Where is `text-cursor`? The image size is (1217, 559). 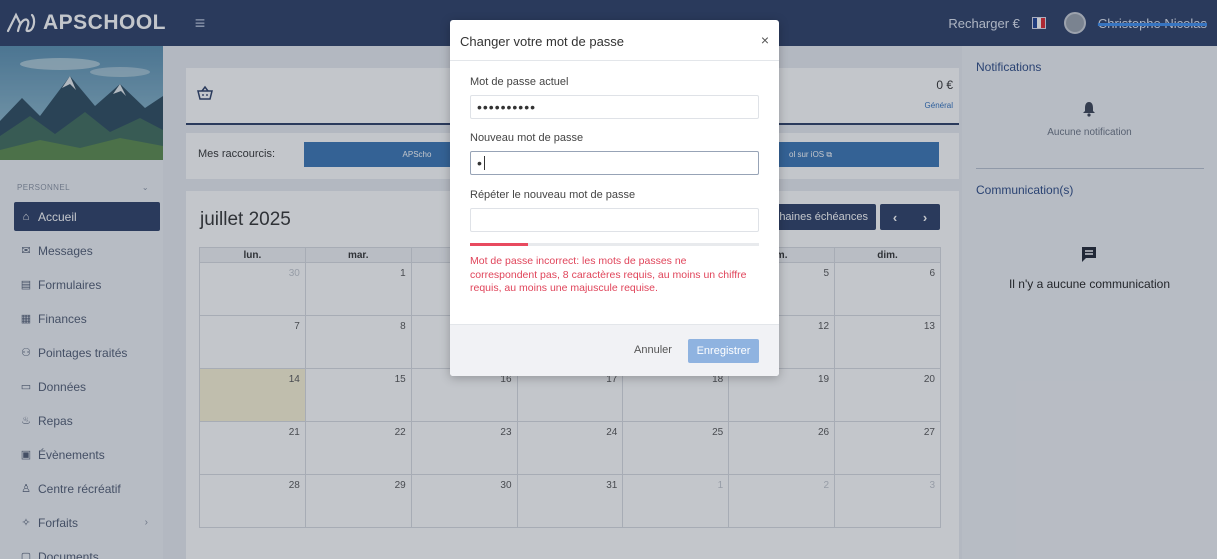 text-cursor is located at coordinates (484, 163).